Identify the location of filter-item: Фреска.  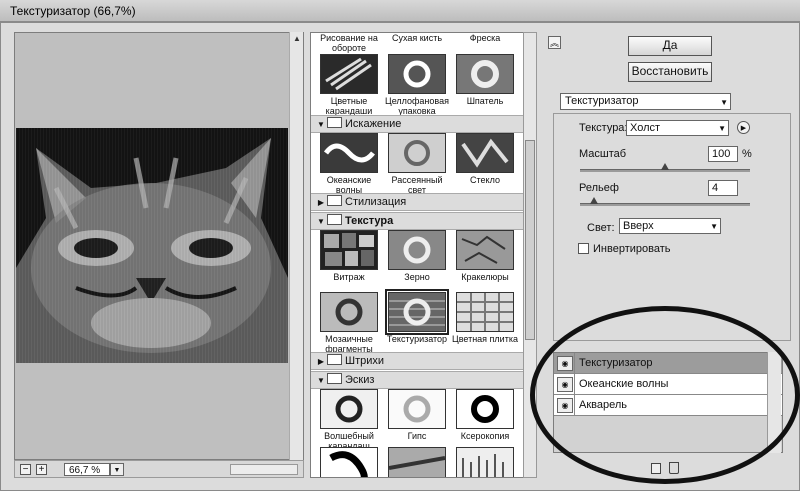
(485, 43).